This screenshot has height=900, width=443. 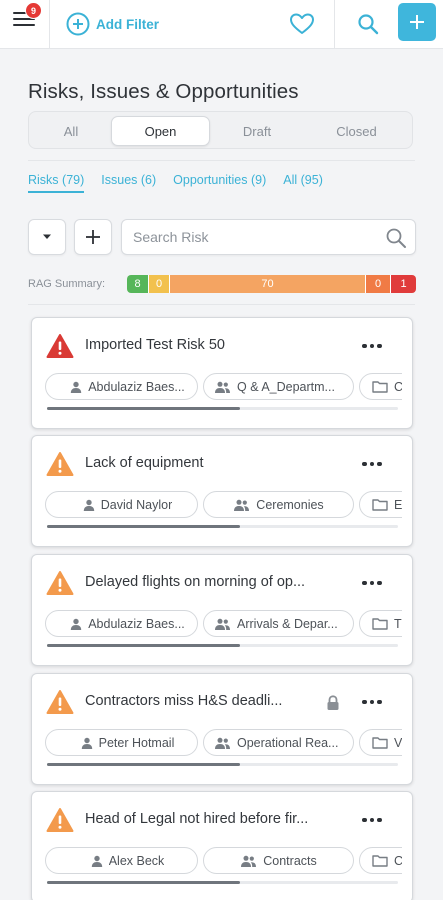 What do you see at coordinates (136, 860) in the screenshot?
I see `owner-name: Alex Beck` at bounding box center [136, 860].